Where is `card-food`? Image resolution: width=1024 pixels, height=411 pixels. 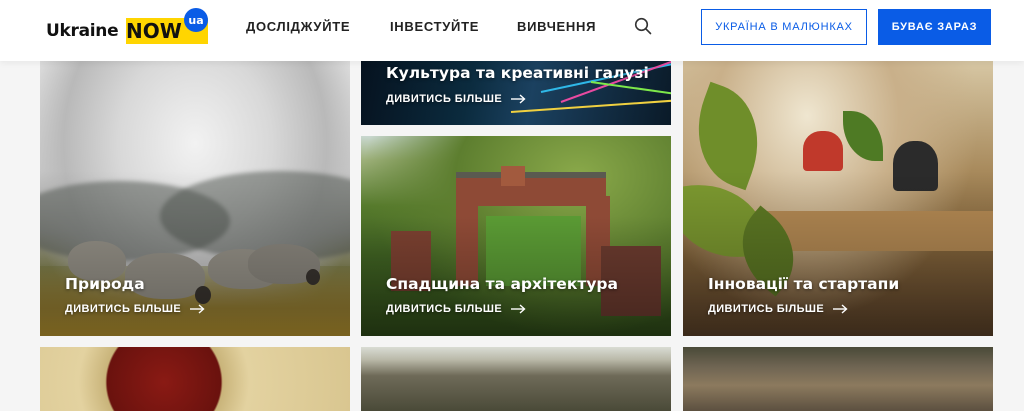 card-food is located at coordinates (195, 379).